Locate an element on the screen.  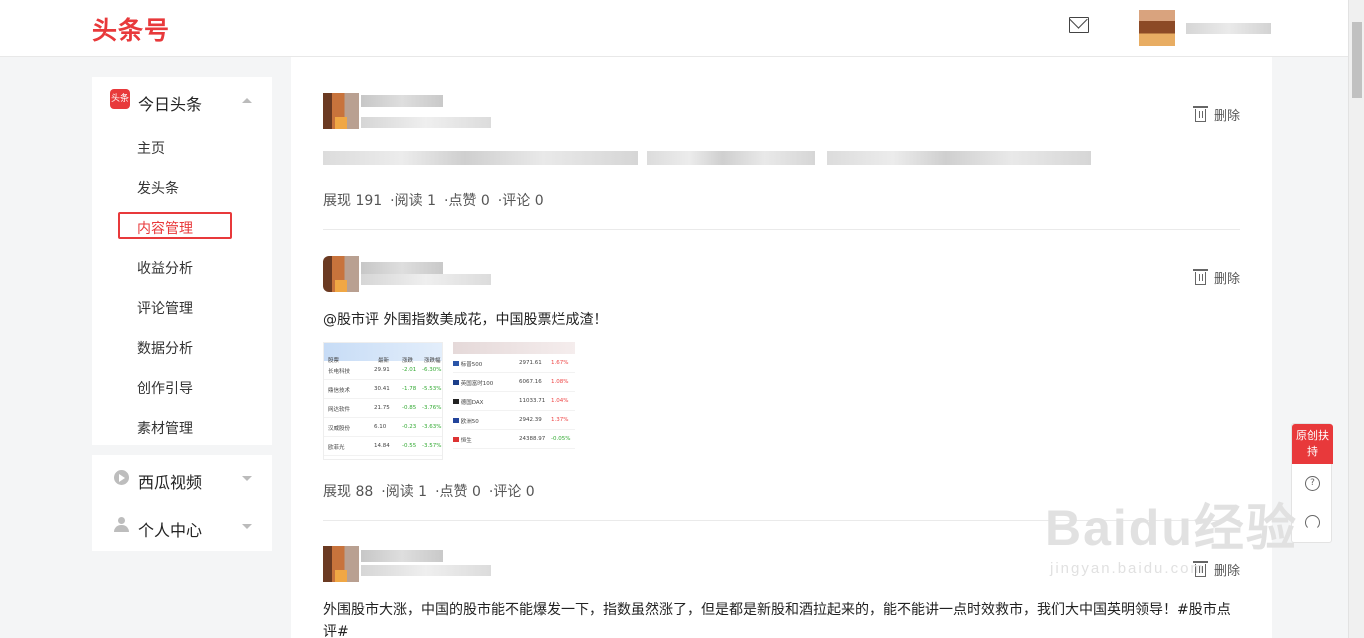
sidebar-item-creation-guide: 创作引导 is located at coordinates (165, 388).